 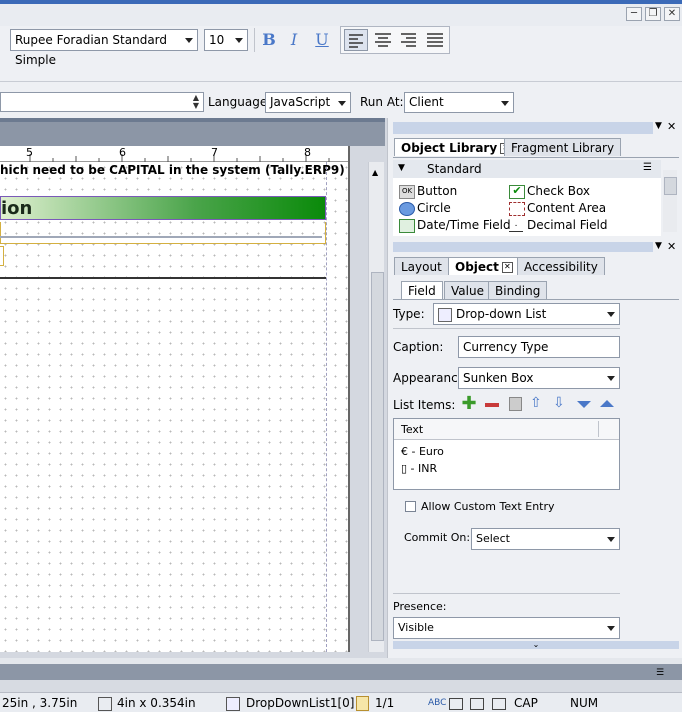 I want to click on library-grip, so click(x=523, y=128).